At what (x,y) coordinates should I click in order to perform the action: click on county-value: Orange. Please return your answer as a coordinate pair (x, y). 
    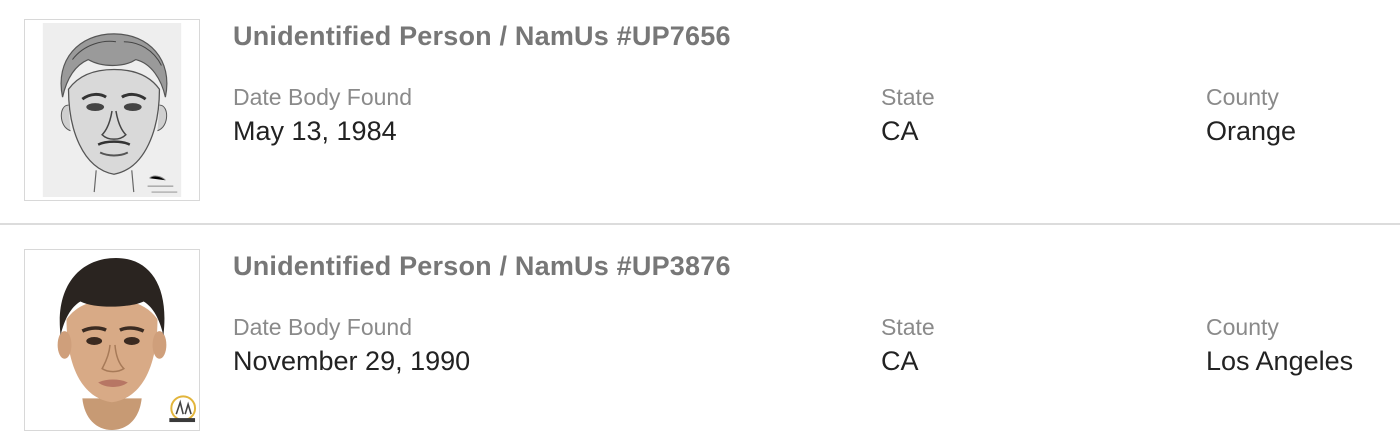
    Looking at the image, I should click on (1251, 131).